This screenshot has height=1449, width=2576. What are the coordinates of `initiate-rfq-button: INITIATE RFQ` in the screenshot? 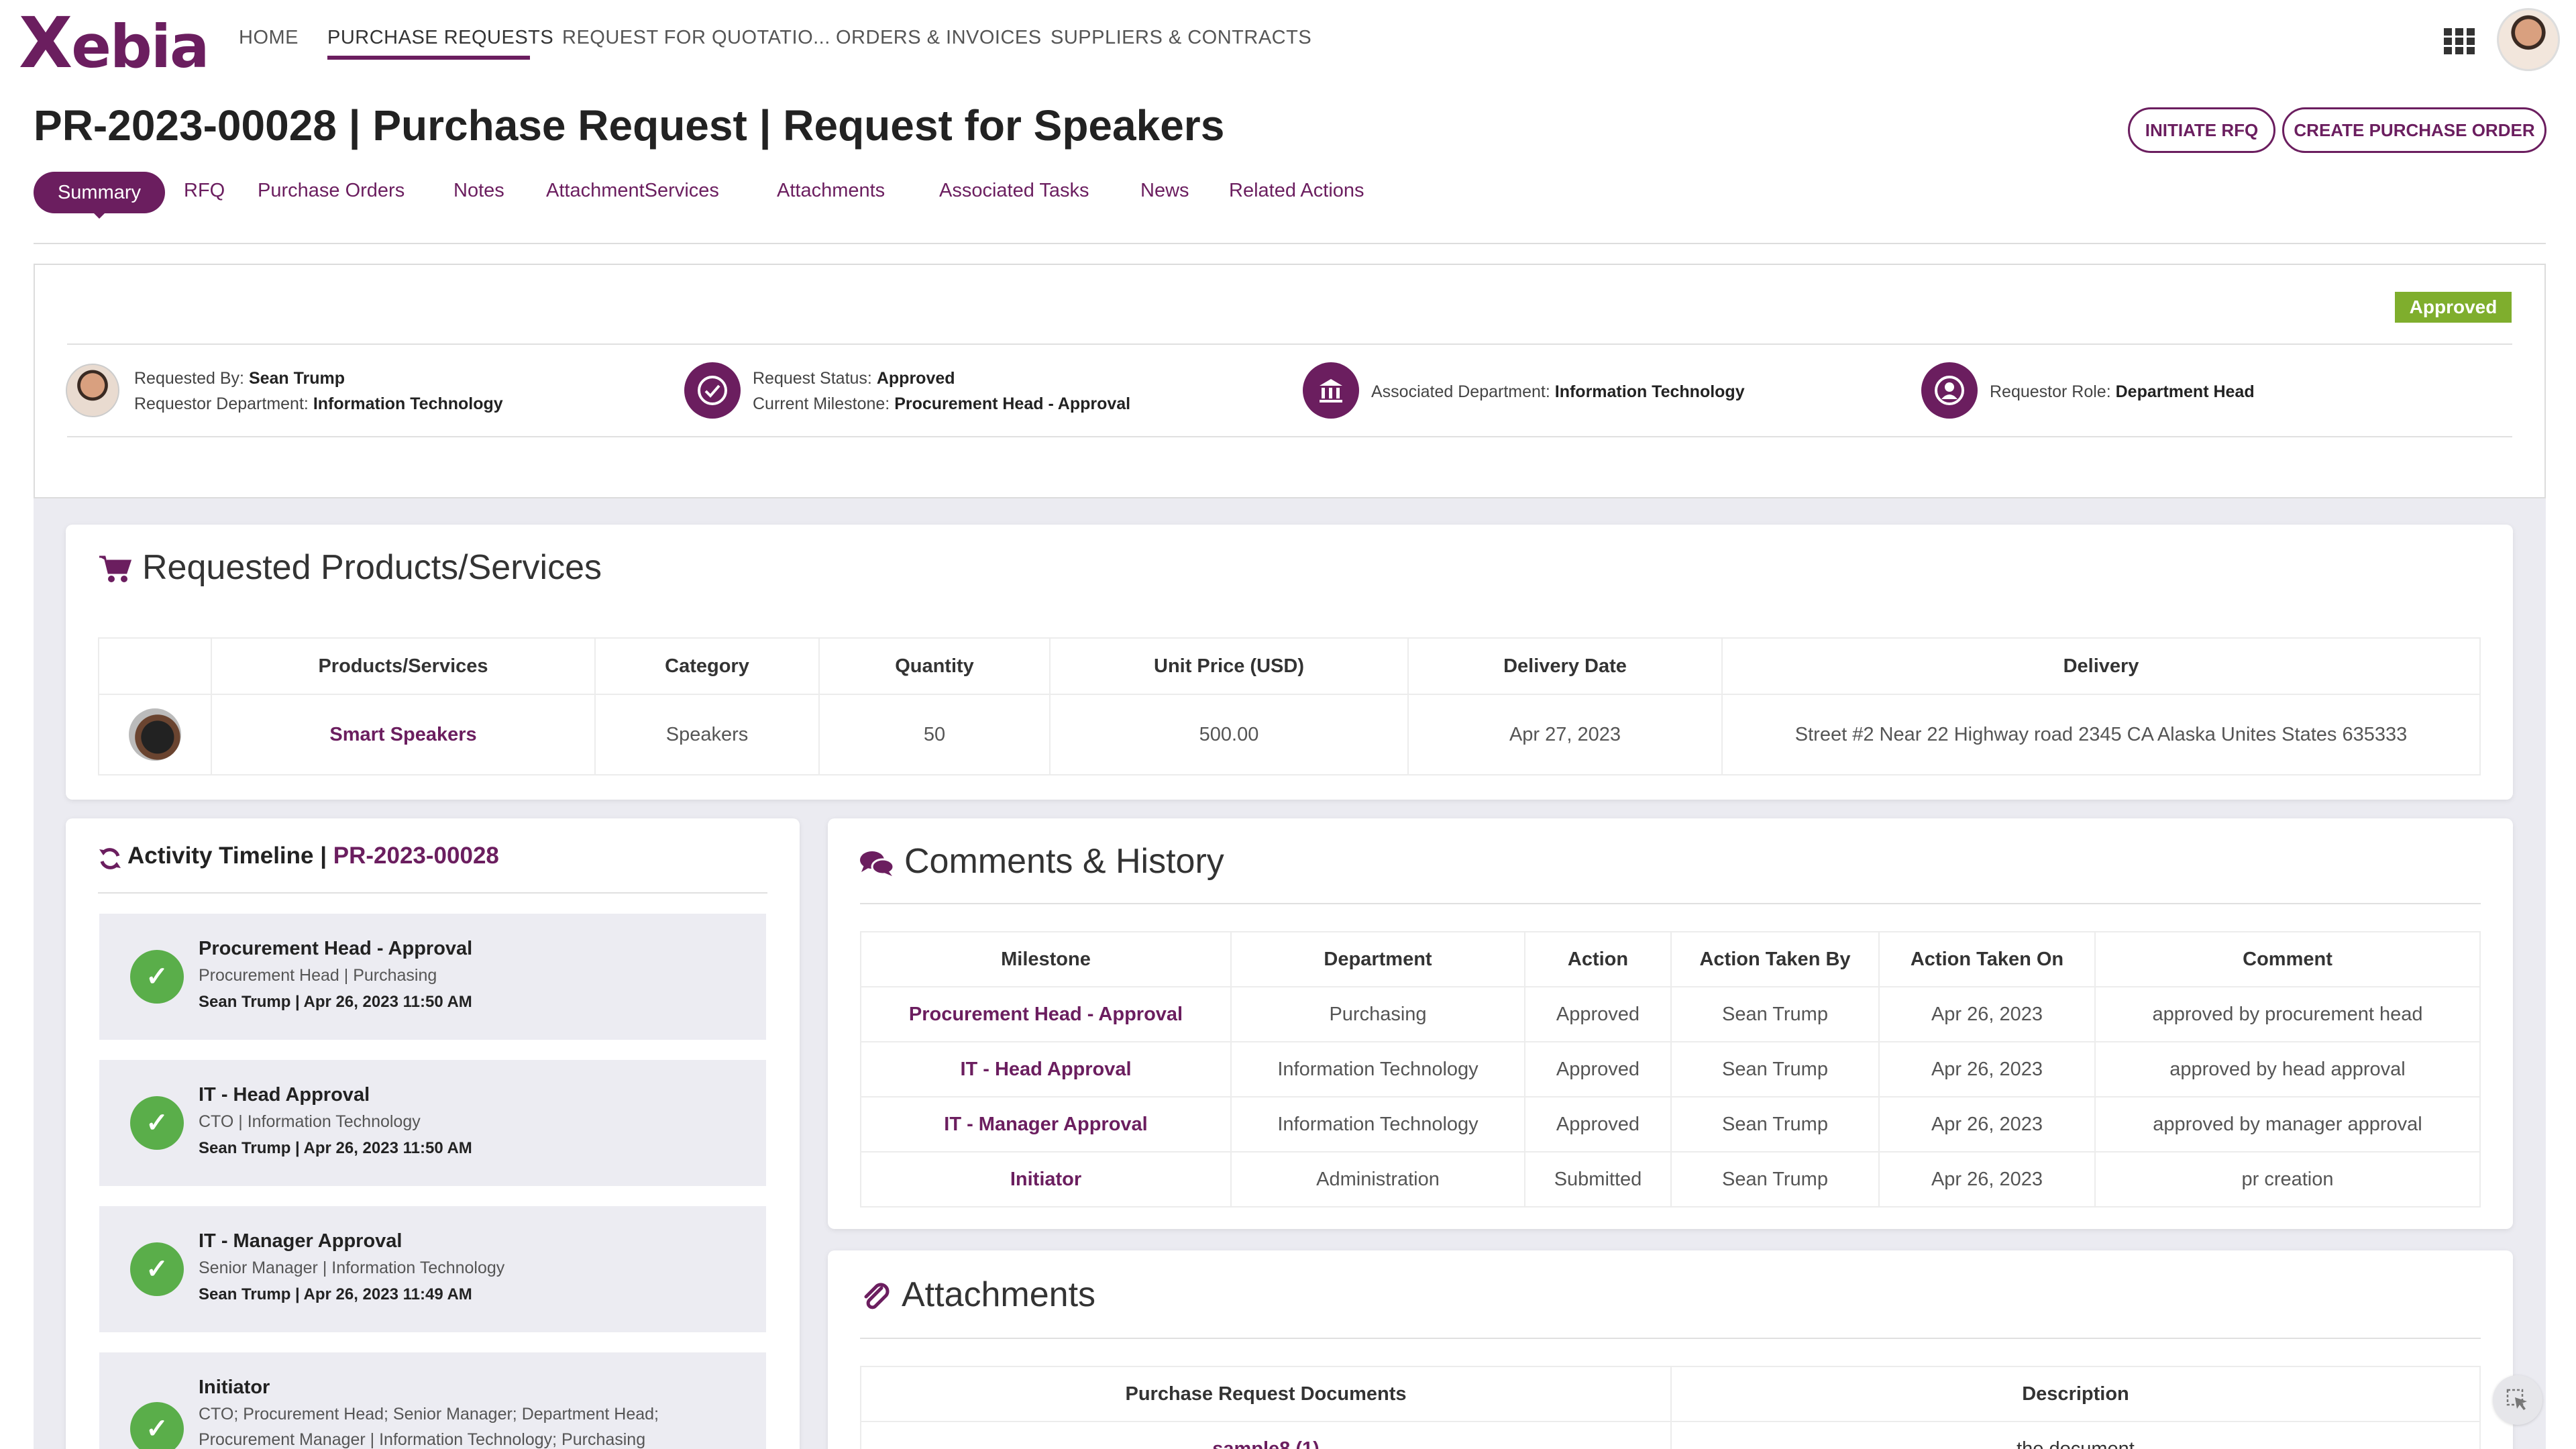 It's located at (2201, 130).